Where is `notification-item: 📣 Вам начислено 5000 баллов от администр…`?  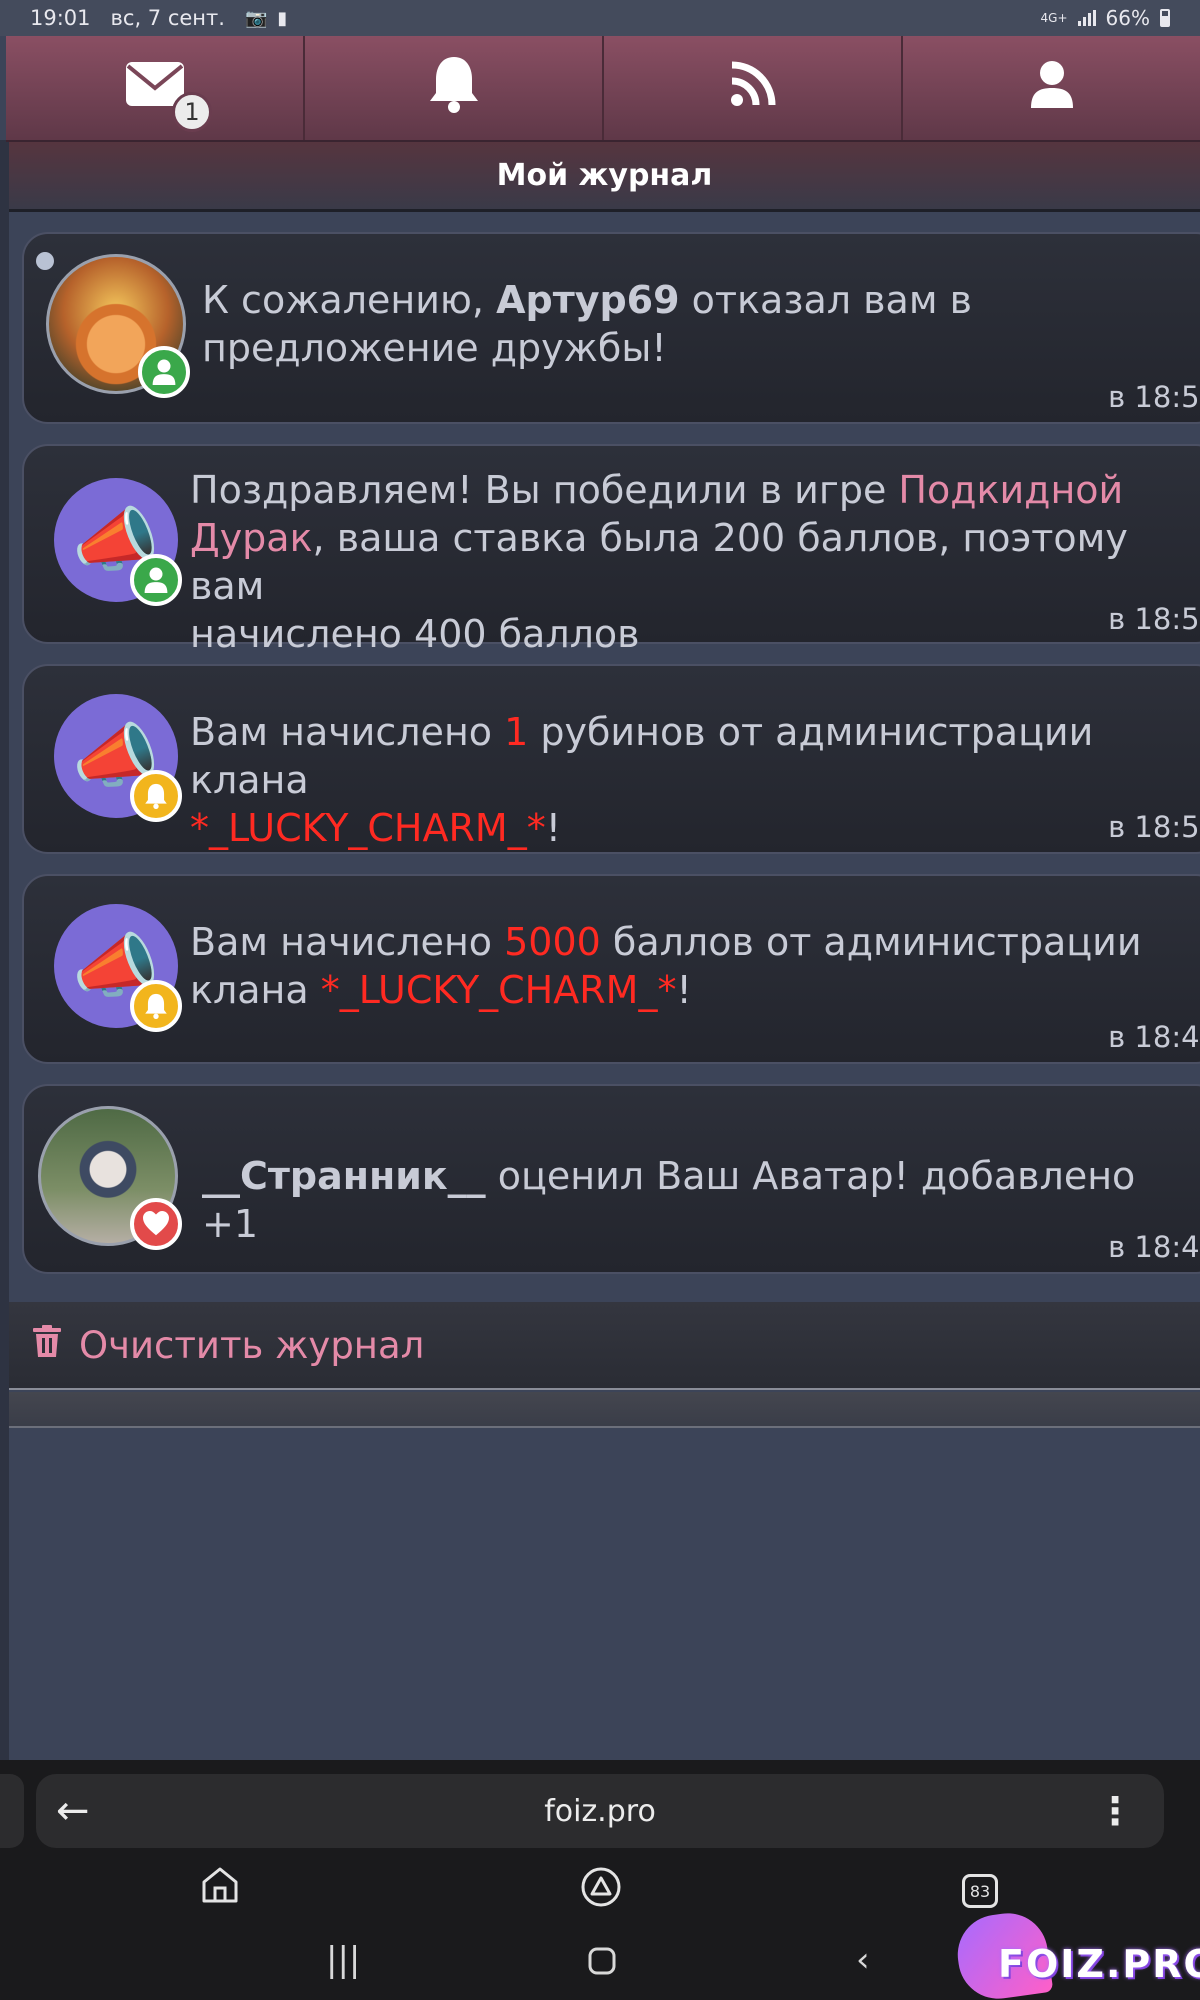
notification-item: 📣 Вам начислено 5000 баллов от администр… is located at coordinates (611, 969).